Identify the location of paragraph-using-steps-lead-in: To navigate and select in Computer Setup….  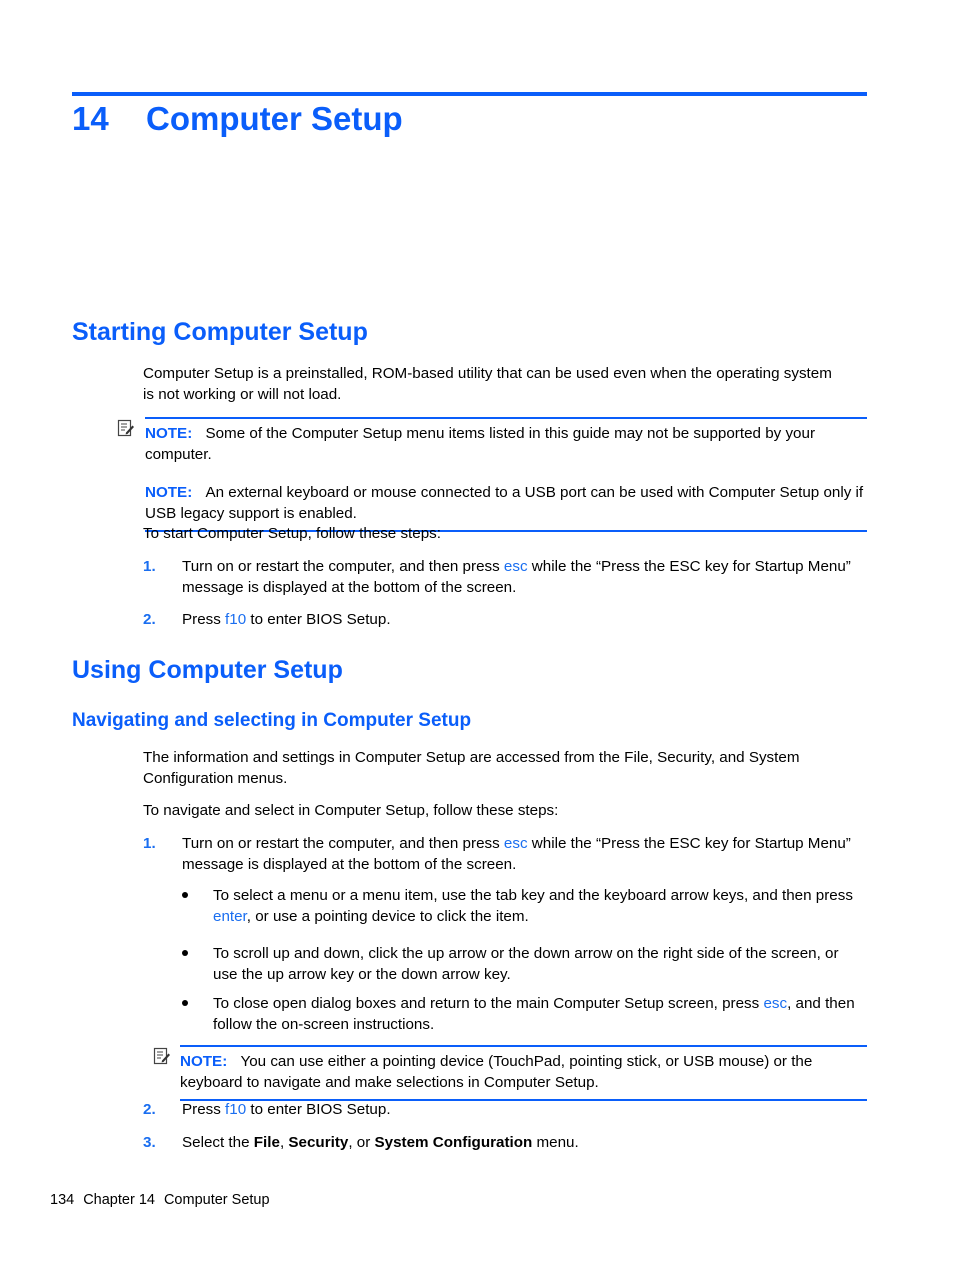
(351, 810).